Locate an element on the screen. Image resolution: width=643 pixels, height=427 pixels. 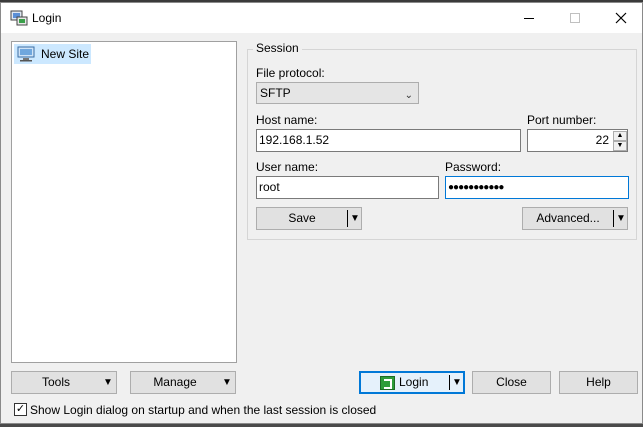
close-window-button is located at coordinates (620, 18).